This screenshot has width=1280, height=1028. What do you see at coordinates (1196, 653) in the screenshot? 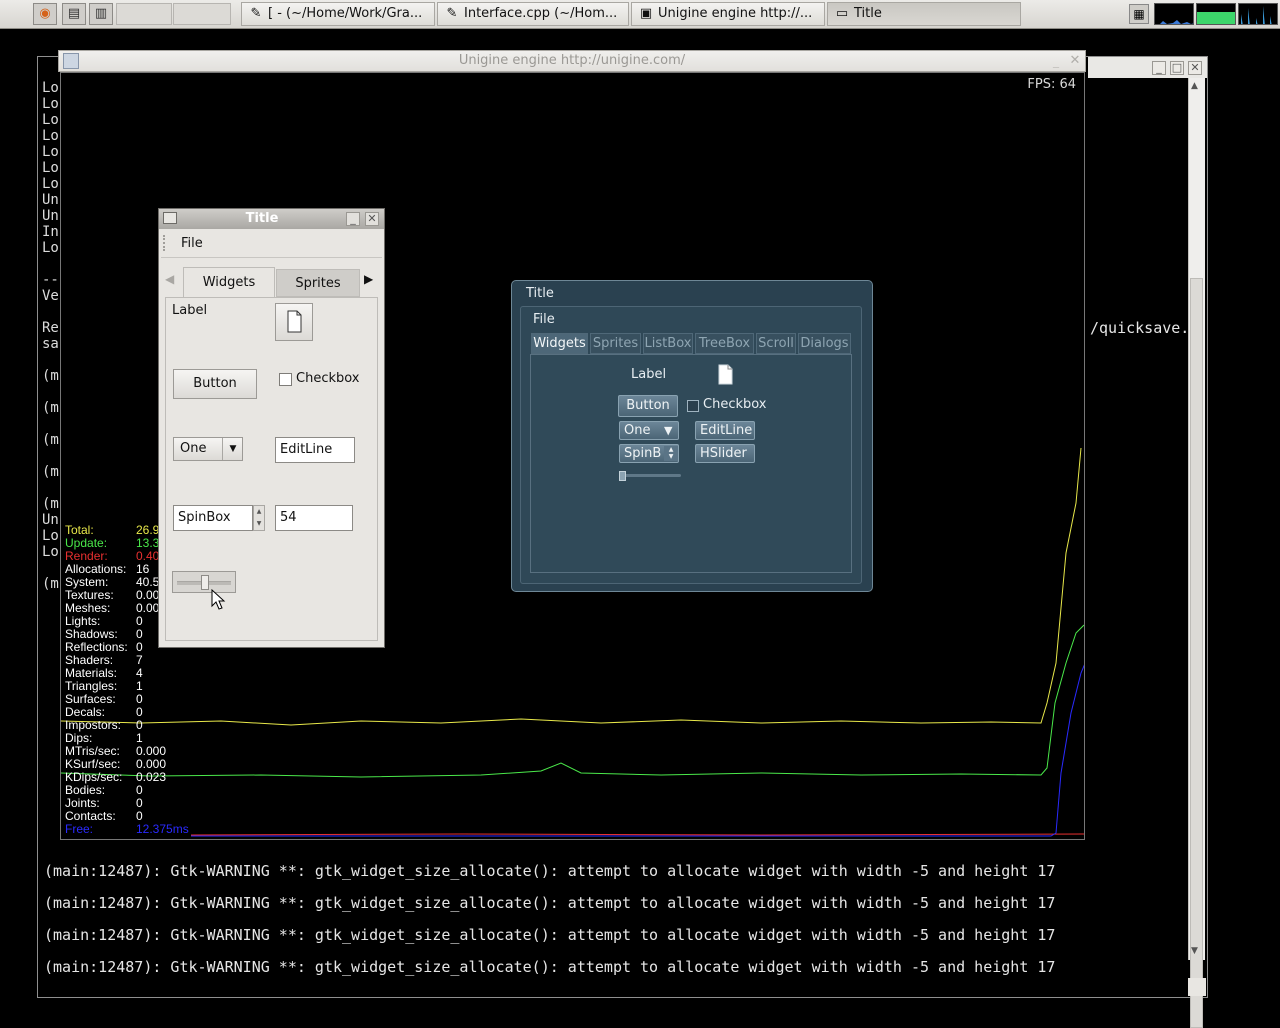
I see `scrollbar-thumb` at bounding box center [1196, 653].